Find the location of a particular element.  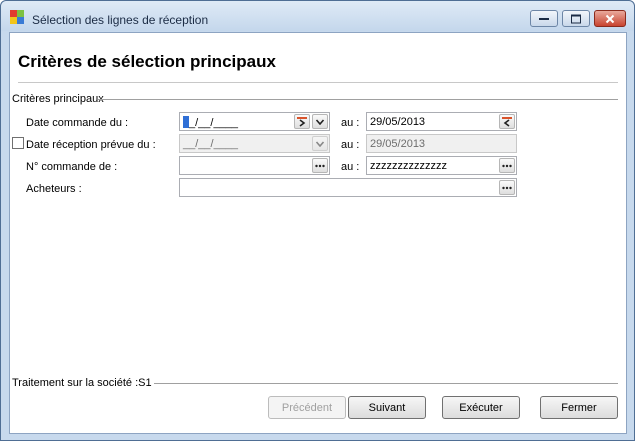

minimize-icon is located at coordinates (544, 18).